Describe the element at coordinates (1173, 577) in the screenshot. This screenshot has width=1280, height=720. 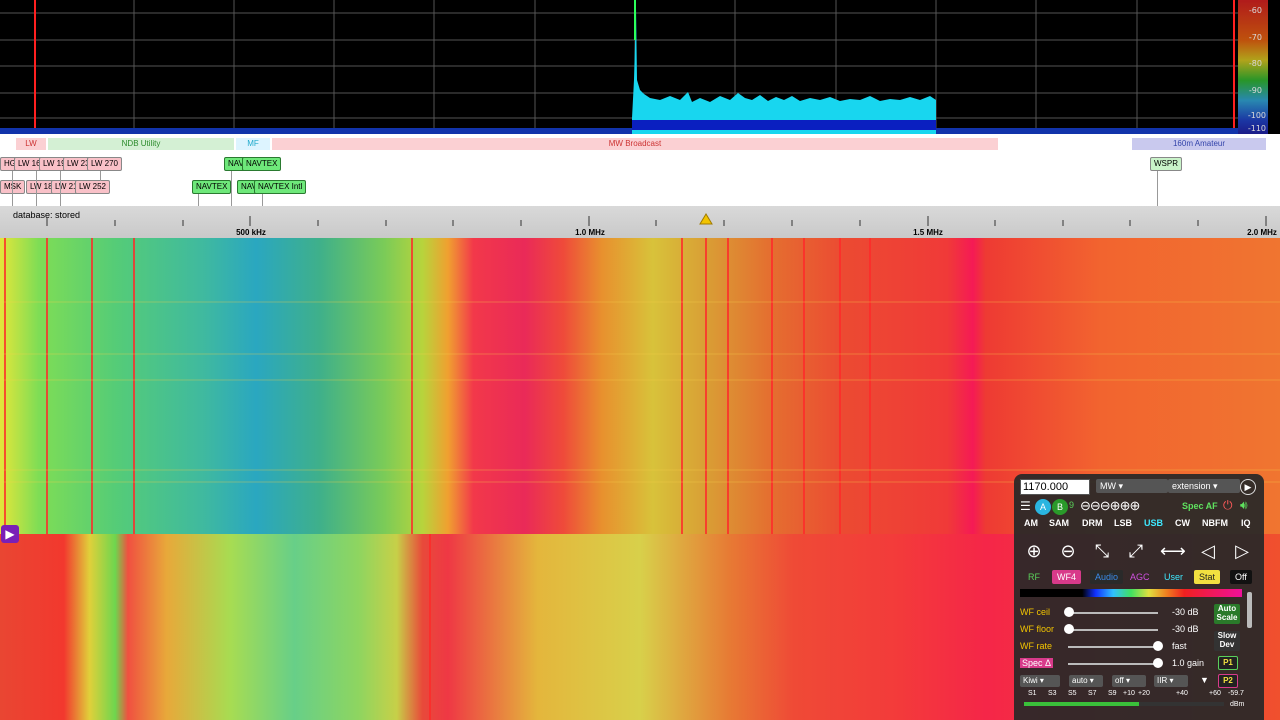
I see `tab-user: User` at that location.